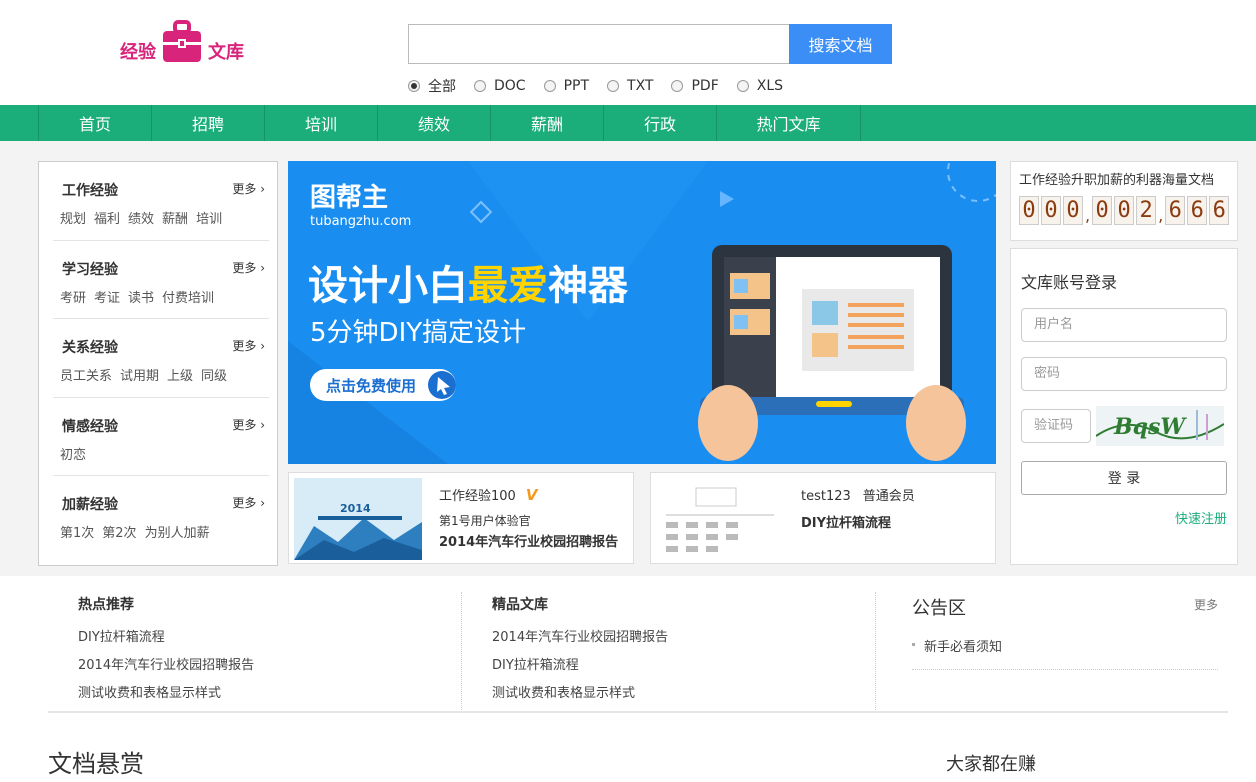 The width and height of the screenshot is (1256, 782). Describe the element at coordinates (1124, 478) in the screenshot. I see `login-button: 登 录` at that location.